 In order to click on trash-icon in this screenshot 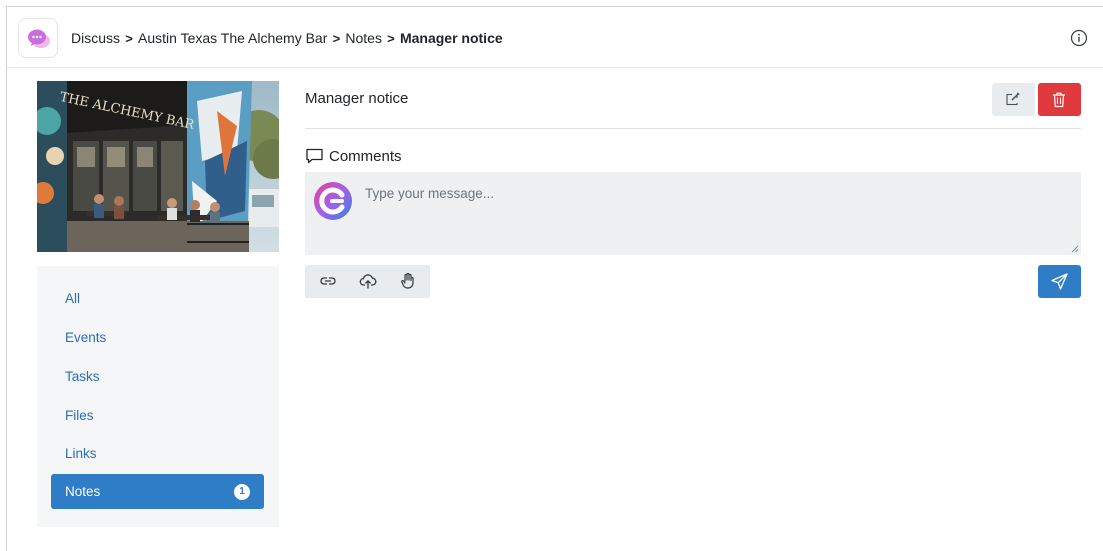, I will do `click(1059, 100)`.